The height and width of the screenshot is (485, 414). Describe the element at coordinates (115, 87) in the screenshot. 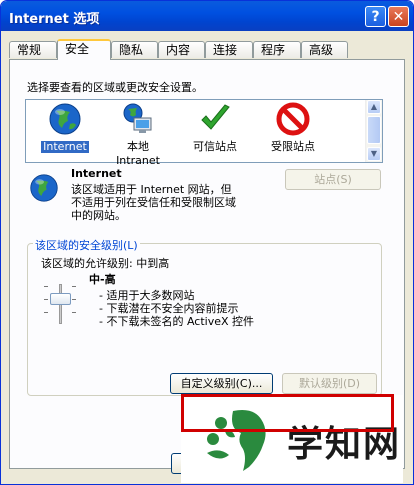

I see `zone-instruction: 选择要查看的区域或更改安全设置。` at that location.